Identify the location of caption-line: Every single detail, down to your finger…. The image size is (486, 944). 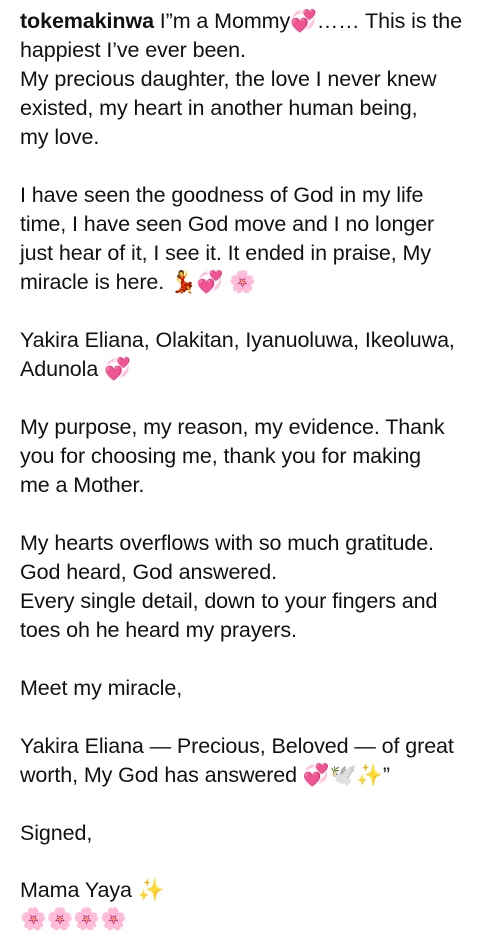
(229, 601).